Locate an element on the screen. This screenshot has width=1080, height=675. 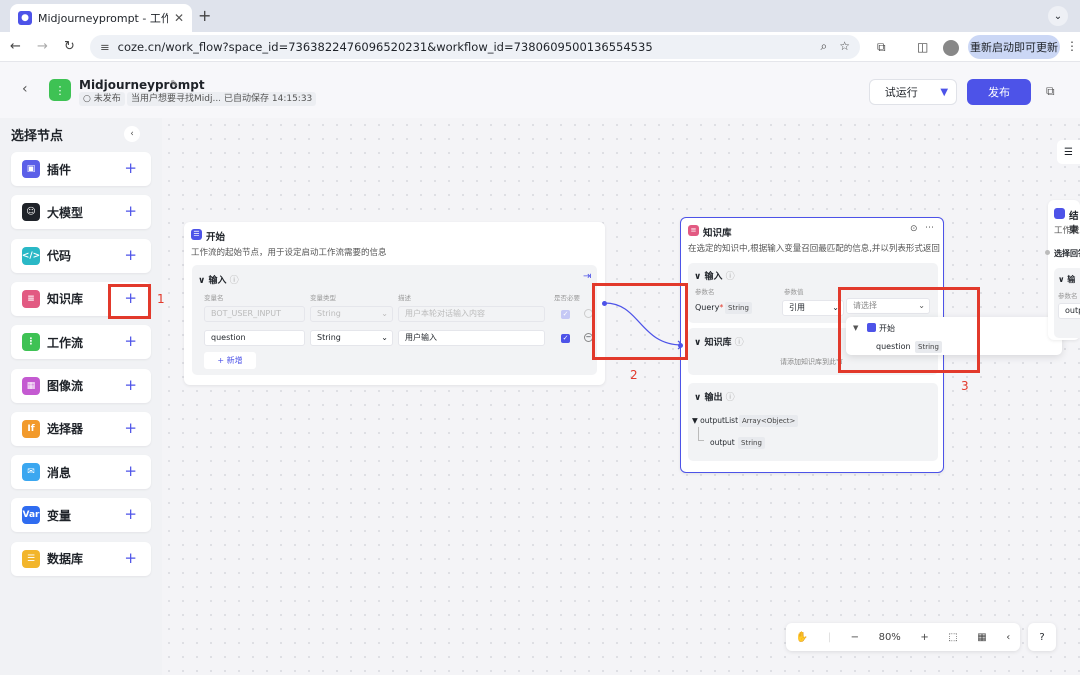
autosave-badge: 已自动保存 14:15:33 is located at coordinates (268, 99).